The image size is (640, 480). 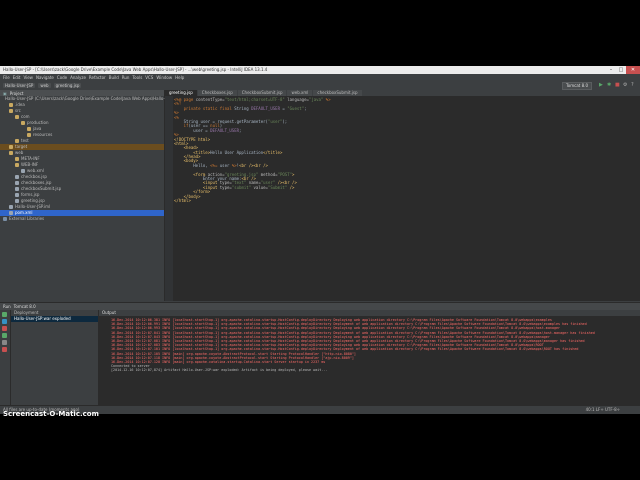 I want to click on editor-tab: web.xml, so click(x=300, y=93).